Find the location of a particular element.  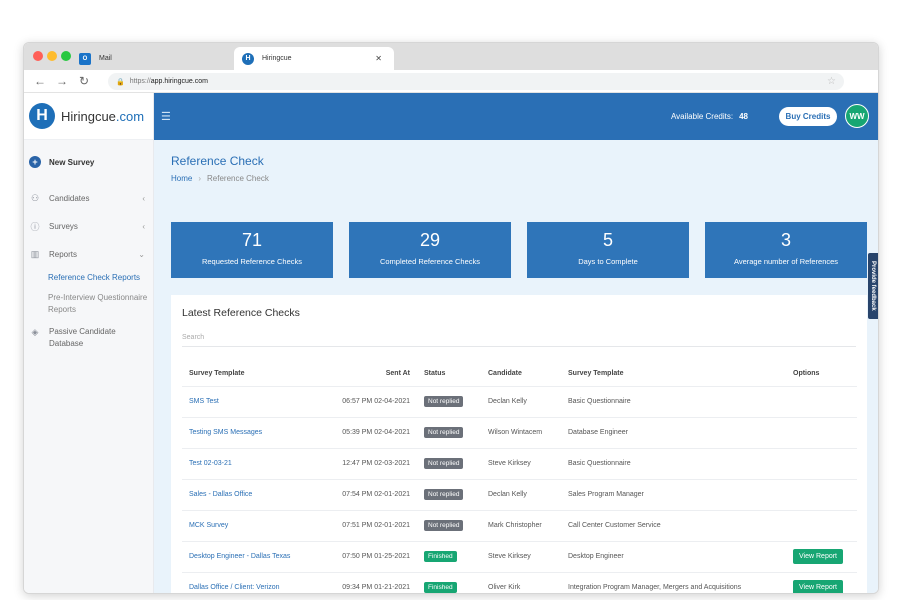

bookmark-star-icon: ☆ is located at coordinates (831, 81).